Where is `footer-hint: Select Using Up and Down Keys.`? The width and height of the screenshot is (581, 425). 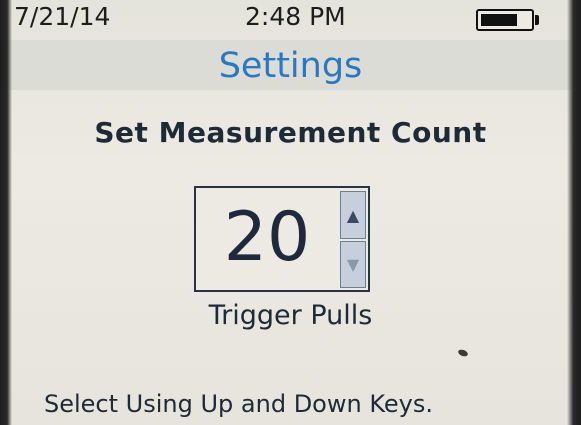
footer-hint: Select Using Up and Down Keys. is located at coordinates (238, 404).